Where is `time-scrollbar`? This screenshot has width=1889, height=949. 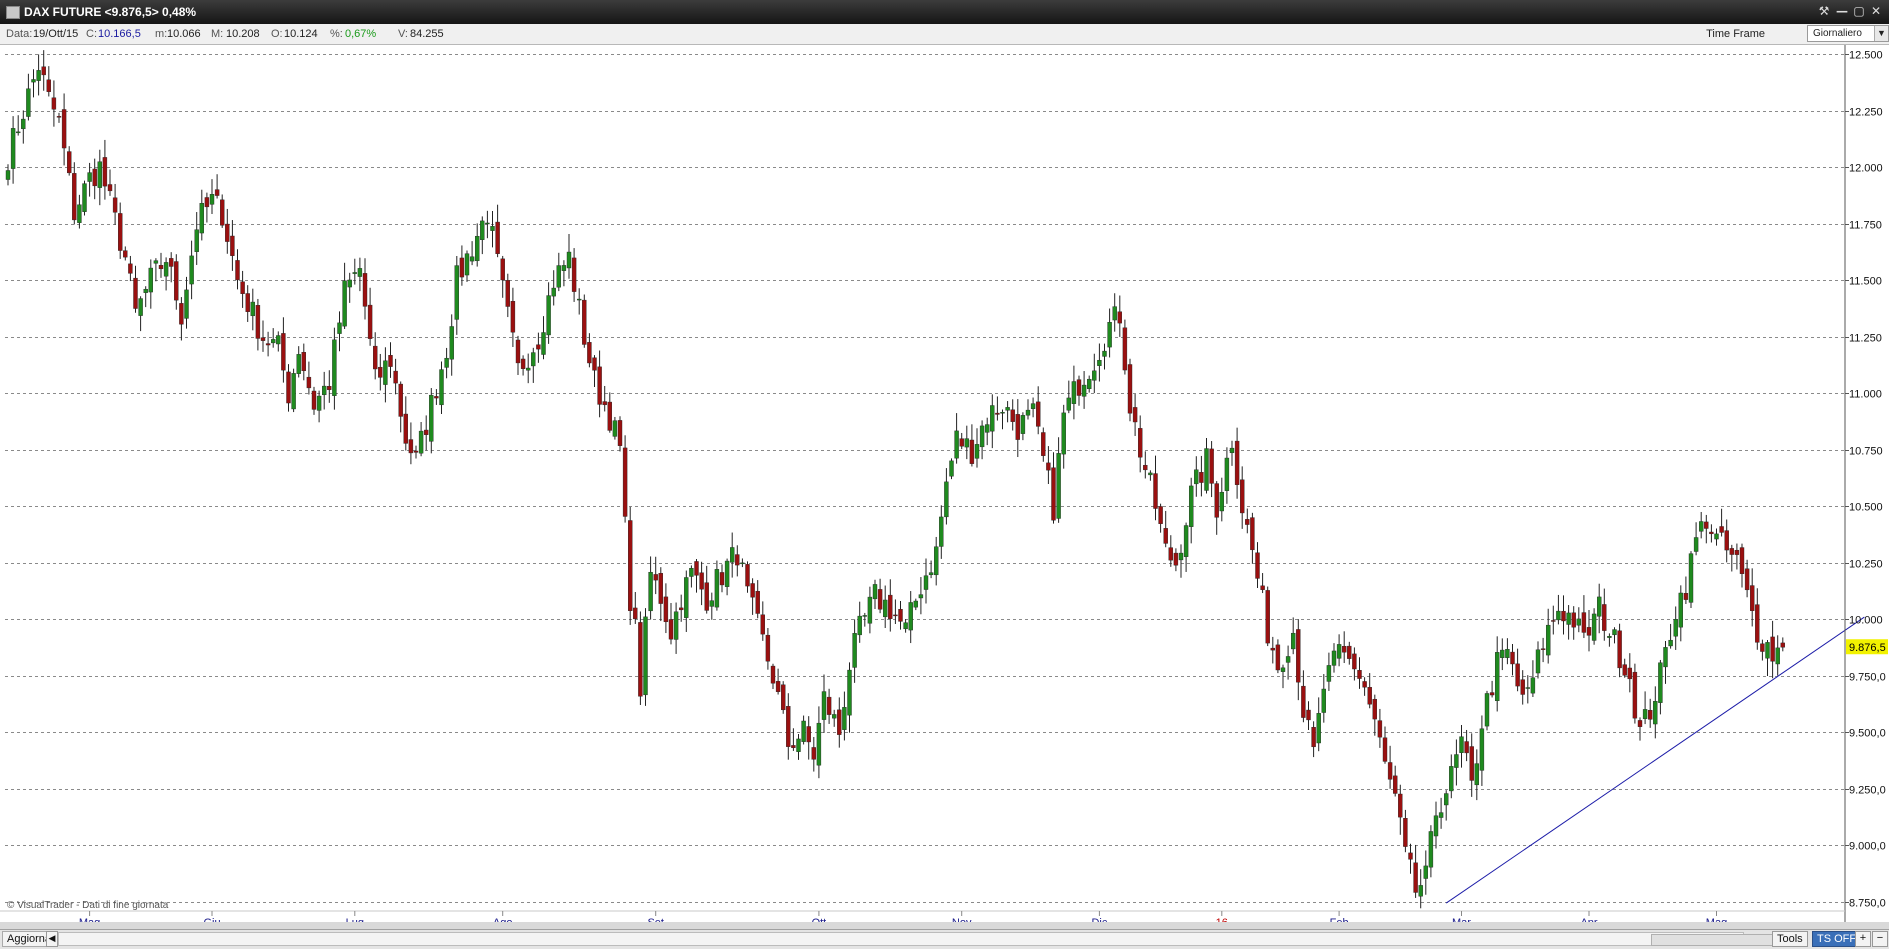
time-scrollbar is located at coordinates (921, 939).